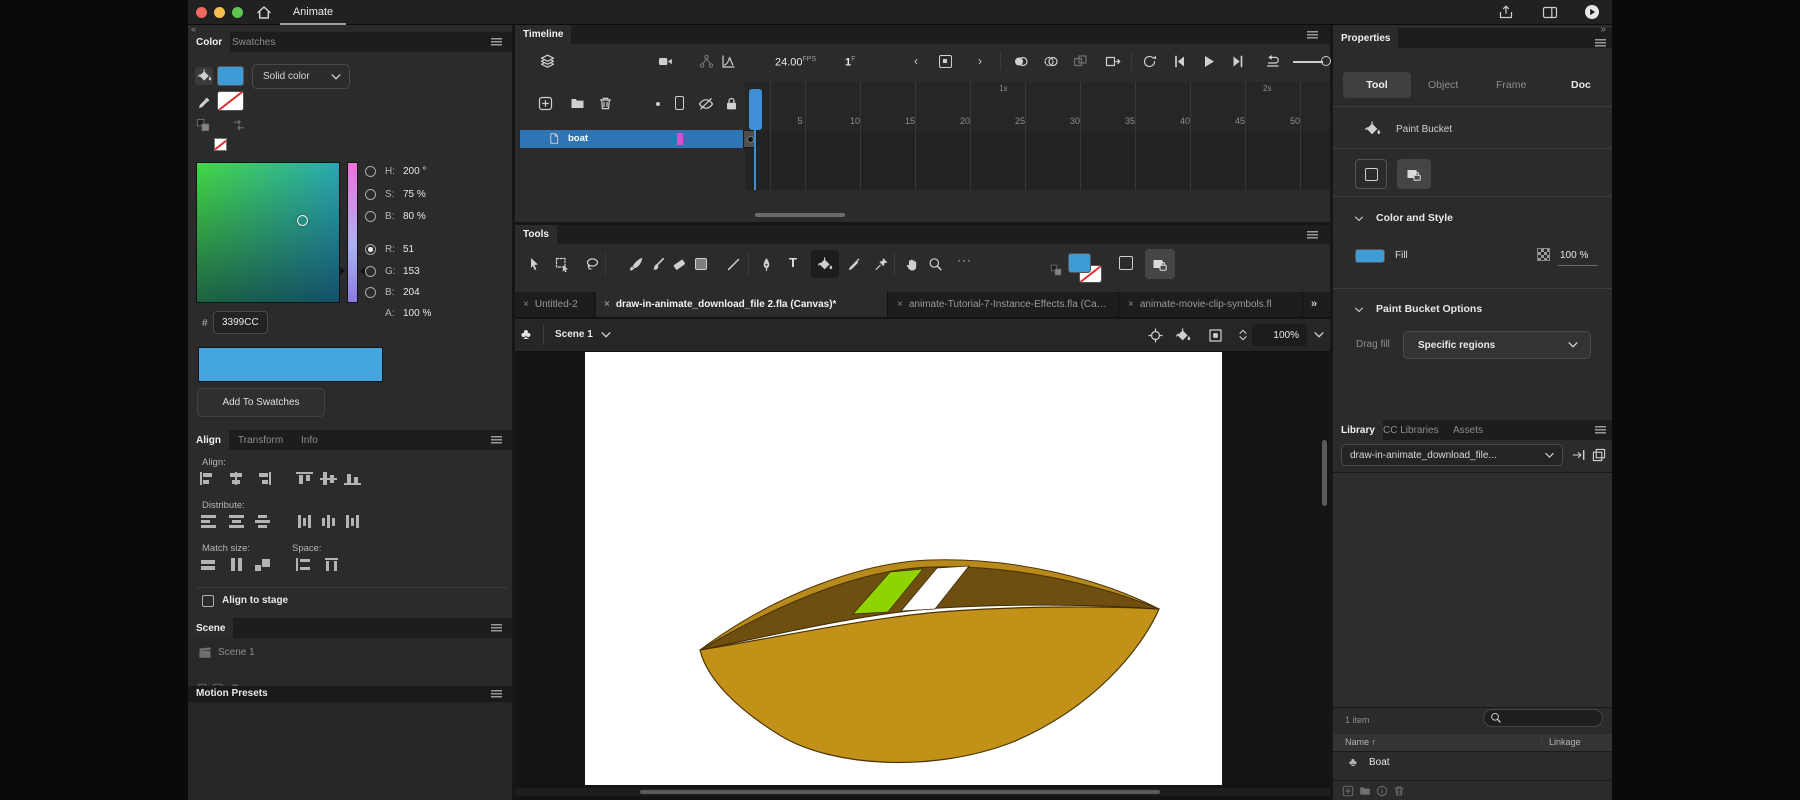 This screenshot has height=800, width=1800. Describe the element at coordinates (1497, 345) in the screenshot. I see `drag-fill-select: Specific regions` at that location.